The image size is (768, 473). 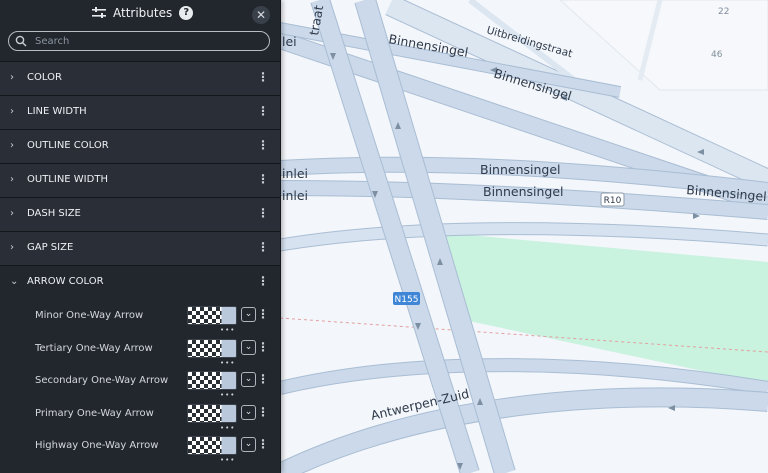 I want to click on label-binnensingel-3: Binnensingel, so click(x=520, y=169).